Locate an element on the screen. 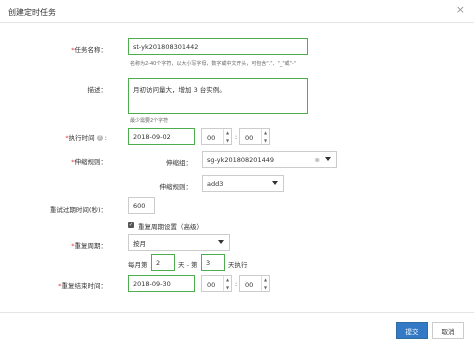  retry-label: 重试过期时间(秒)： is located at coordinates (78, 210).